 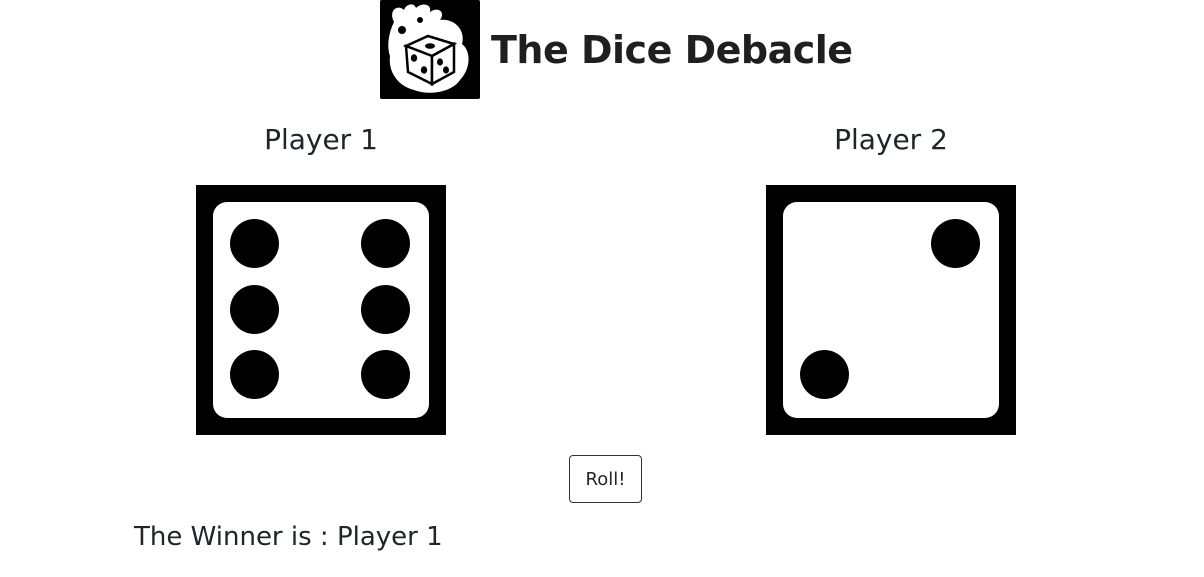 What do you see at coordinates (321, 139) in the screenshot?
I see `player-1-name: Player 1` at bounding box center [321, 139].